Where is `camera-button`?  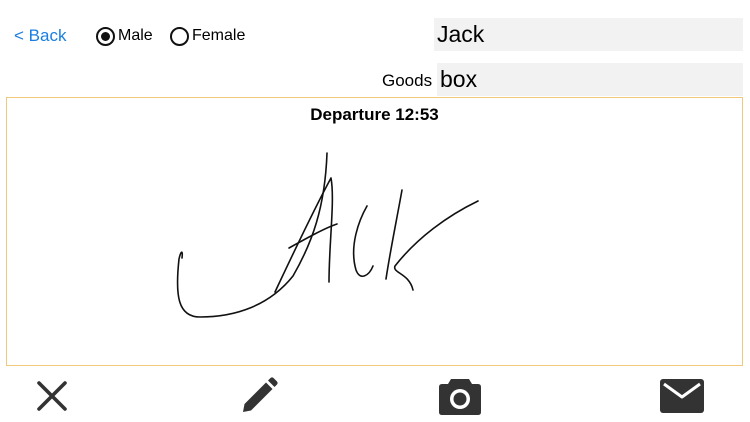
camera-button is located at coordinates (460, 396).